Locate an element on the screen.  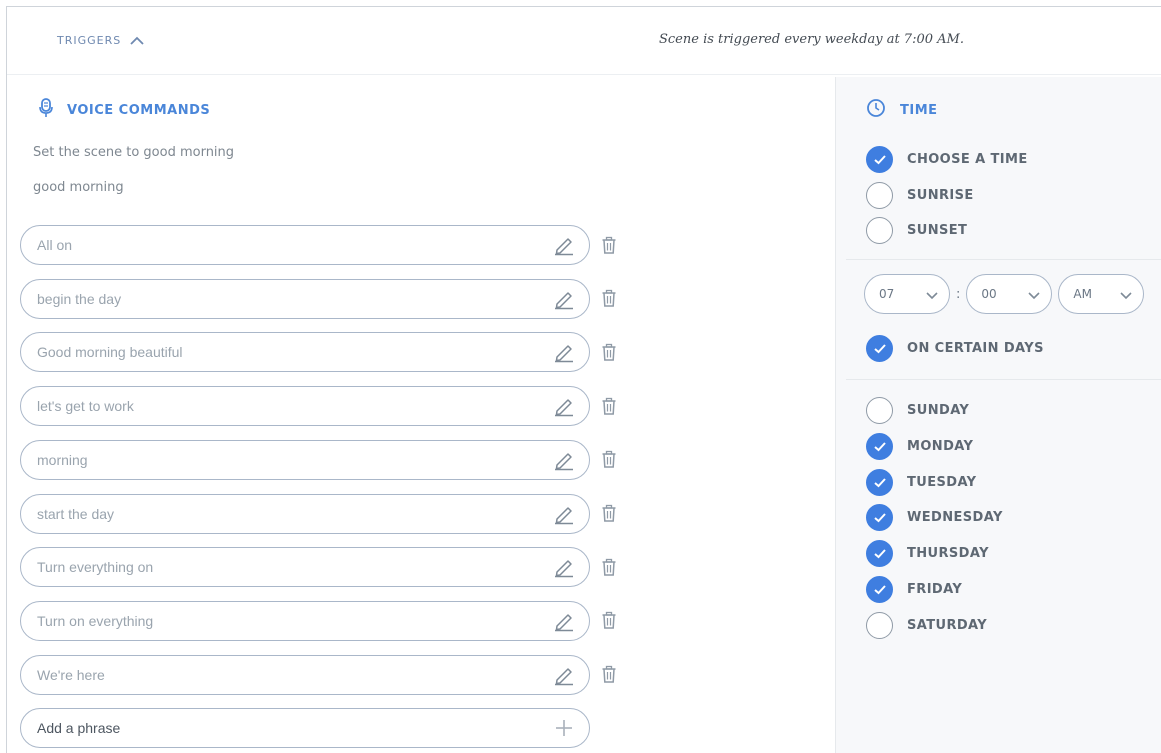
phrase-input: morning is located at coordinates (305, 459).